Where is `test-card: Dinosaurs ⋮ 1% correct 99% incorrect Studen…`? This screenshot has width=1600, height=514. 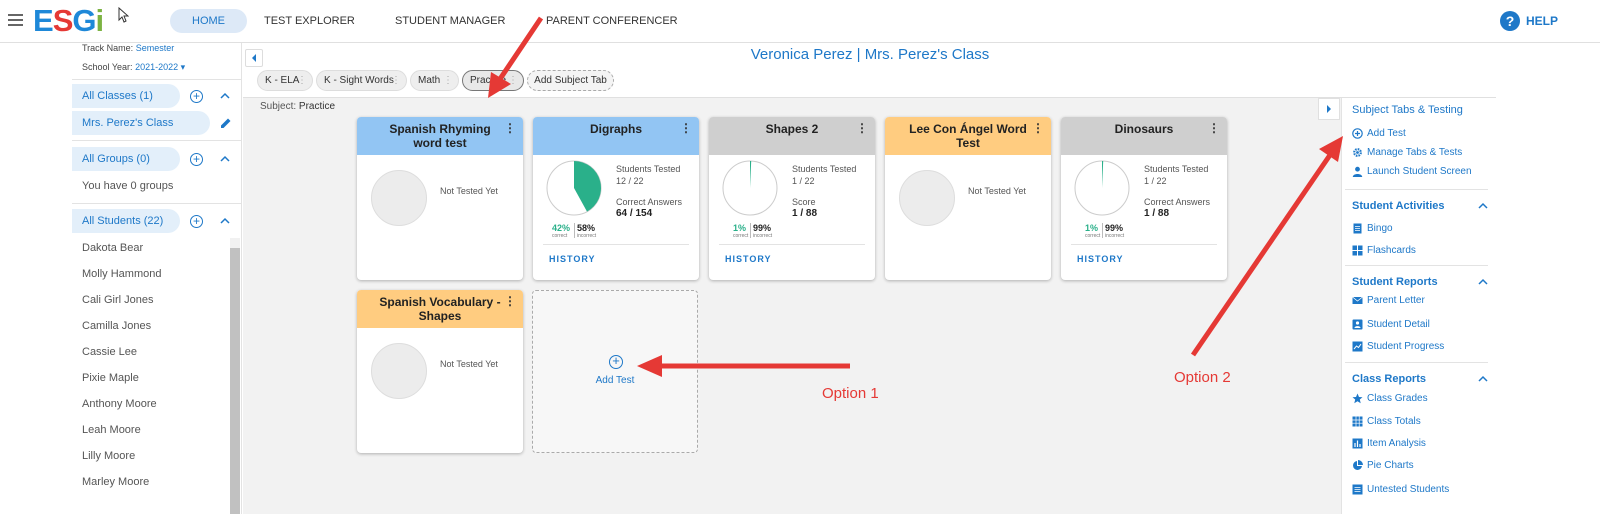 test-card: Dinosaurs ⋮ 1% correct 99% incorrect Studen… is located at coordinates (1144, 198).